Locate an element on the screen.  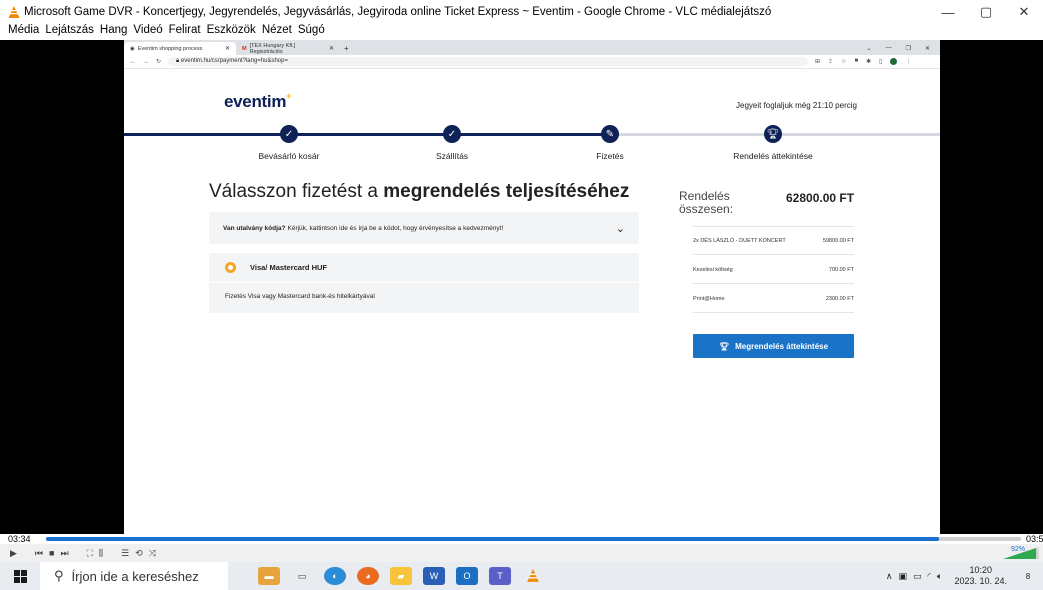
start-button is located at coordinates (20, 576).